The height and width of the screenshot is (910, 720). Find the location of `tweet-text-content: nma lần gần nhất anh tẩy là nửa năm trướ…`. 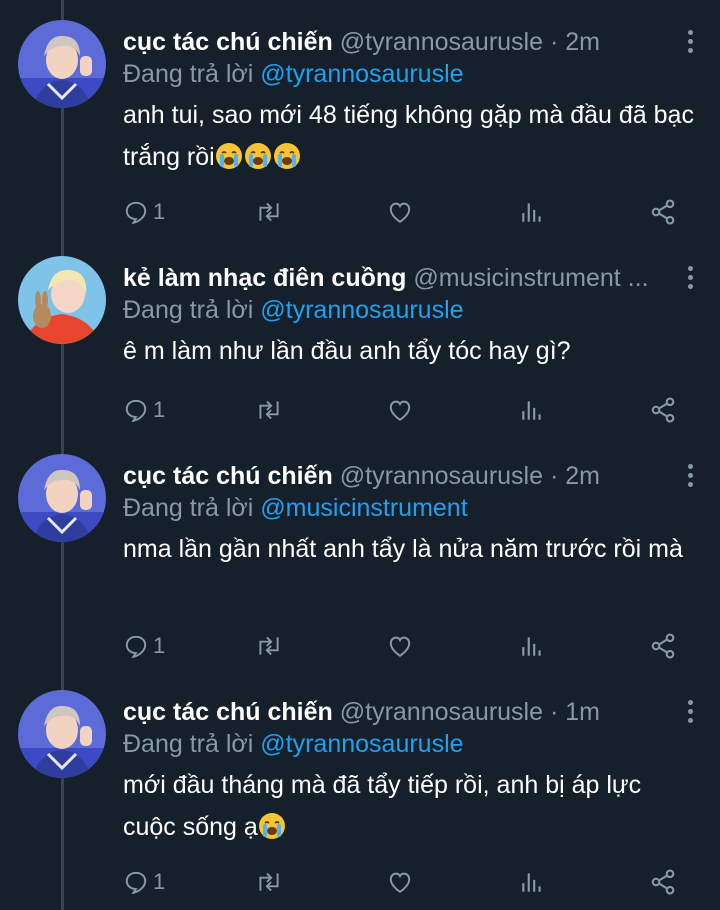

tweet-text-content: nma lần gần nhất anh tẩy là nửa năm trướ… is located at coordinates (403, 549).